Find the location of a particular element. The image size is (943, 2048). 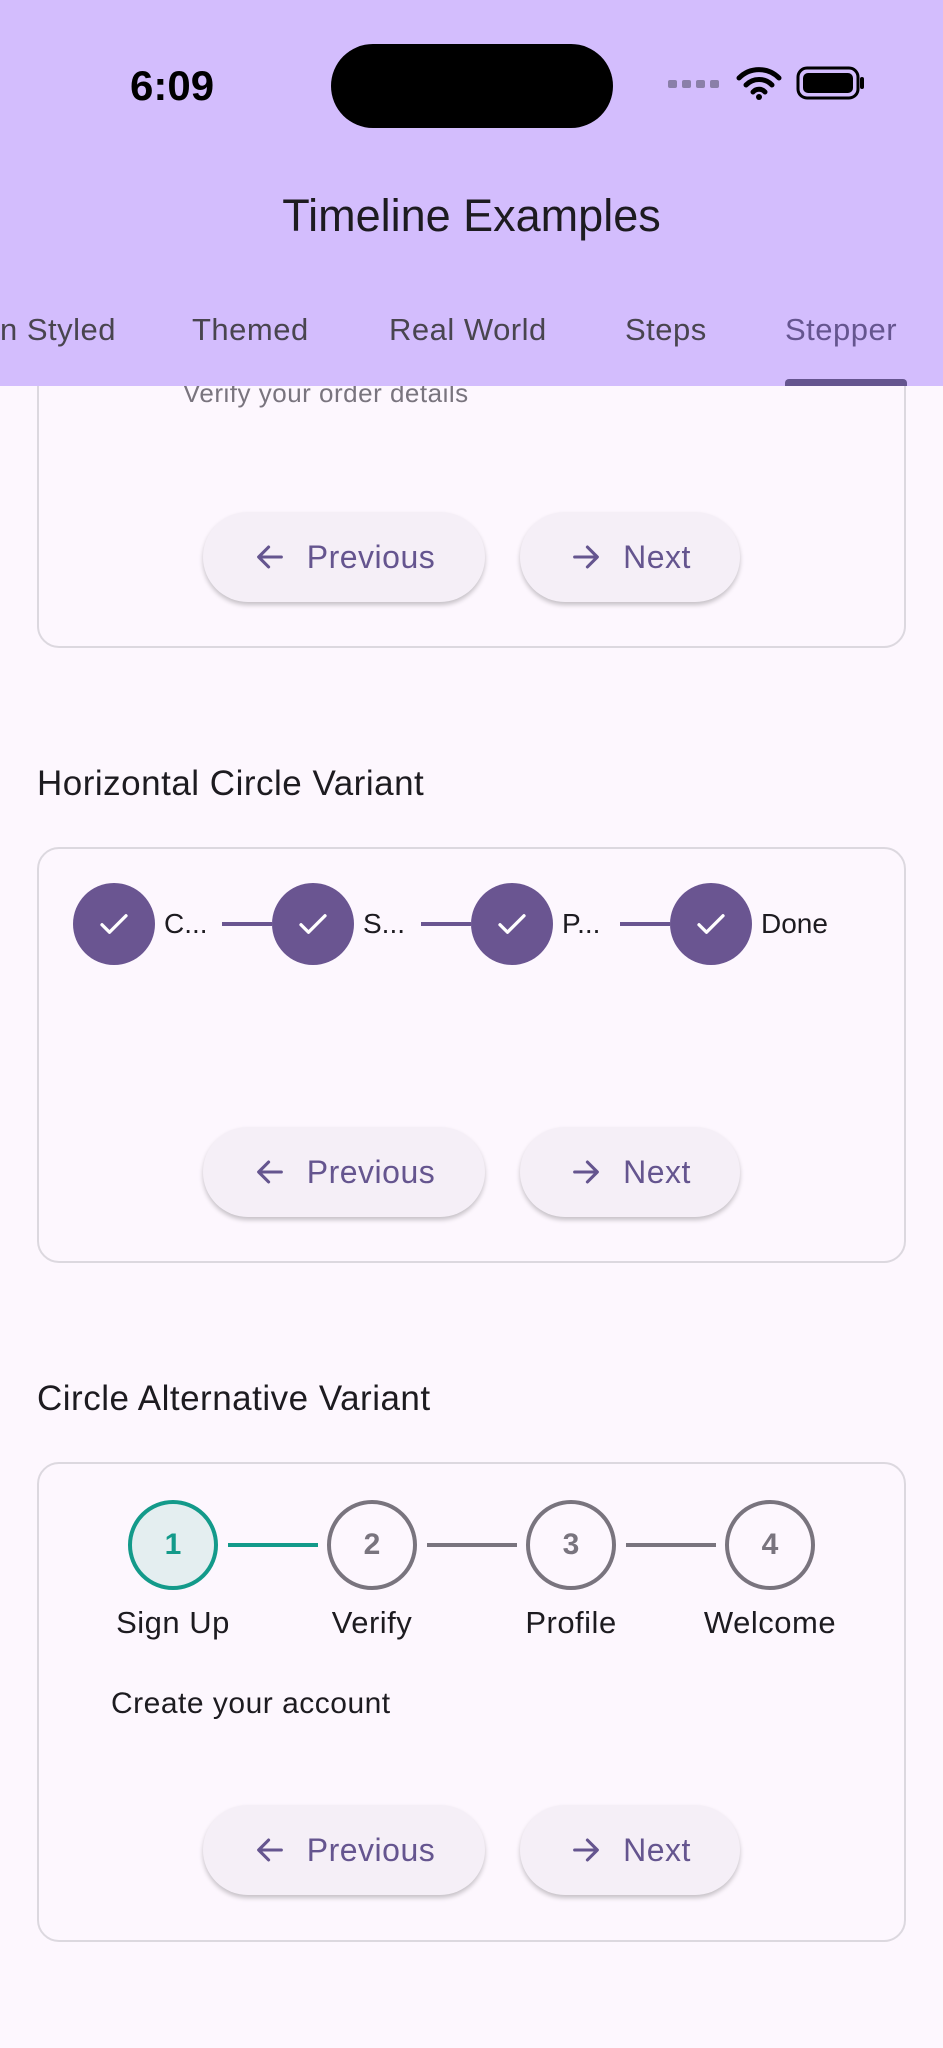

tab-themed: Themed is located at coordinates (250, 330).